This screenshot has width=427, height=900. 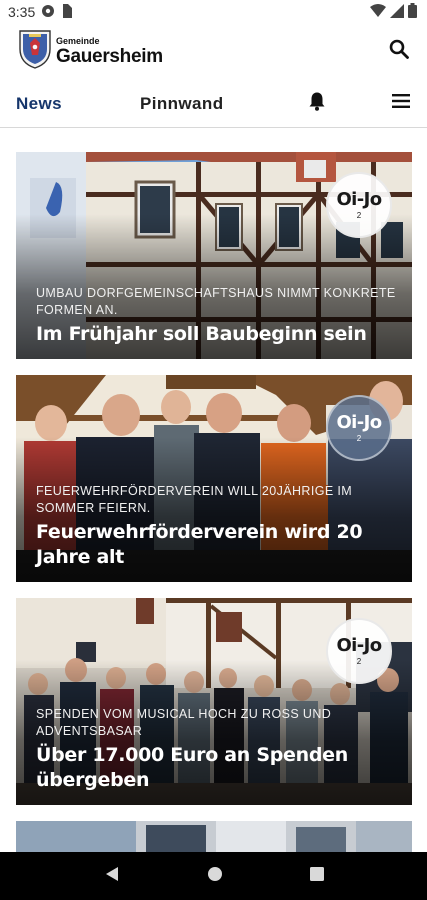 I want to click on home-icon, so click(x=215, y=876).